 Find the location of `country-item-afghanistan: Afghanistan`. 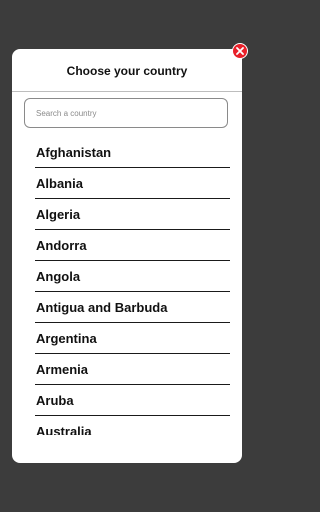

country-item-afghanistan: Afghanistan is located at coordinates (132, 152).